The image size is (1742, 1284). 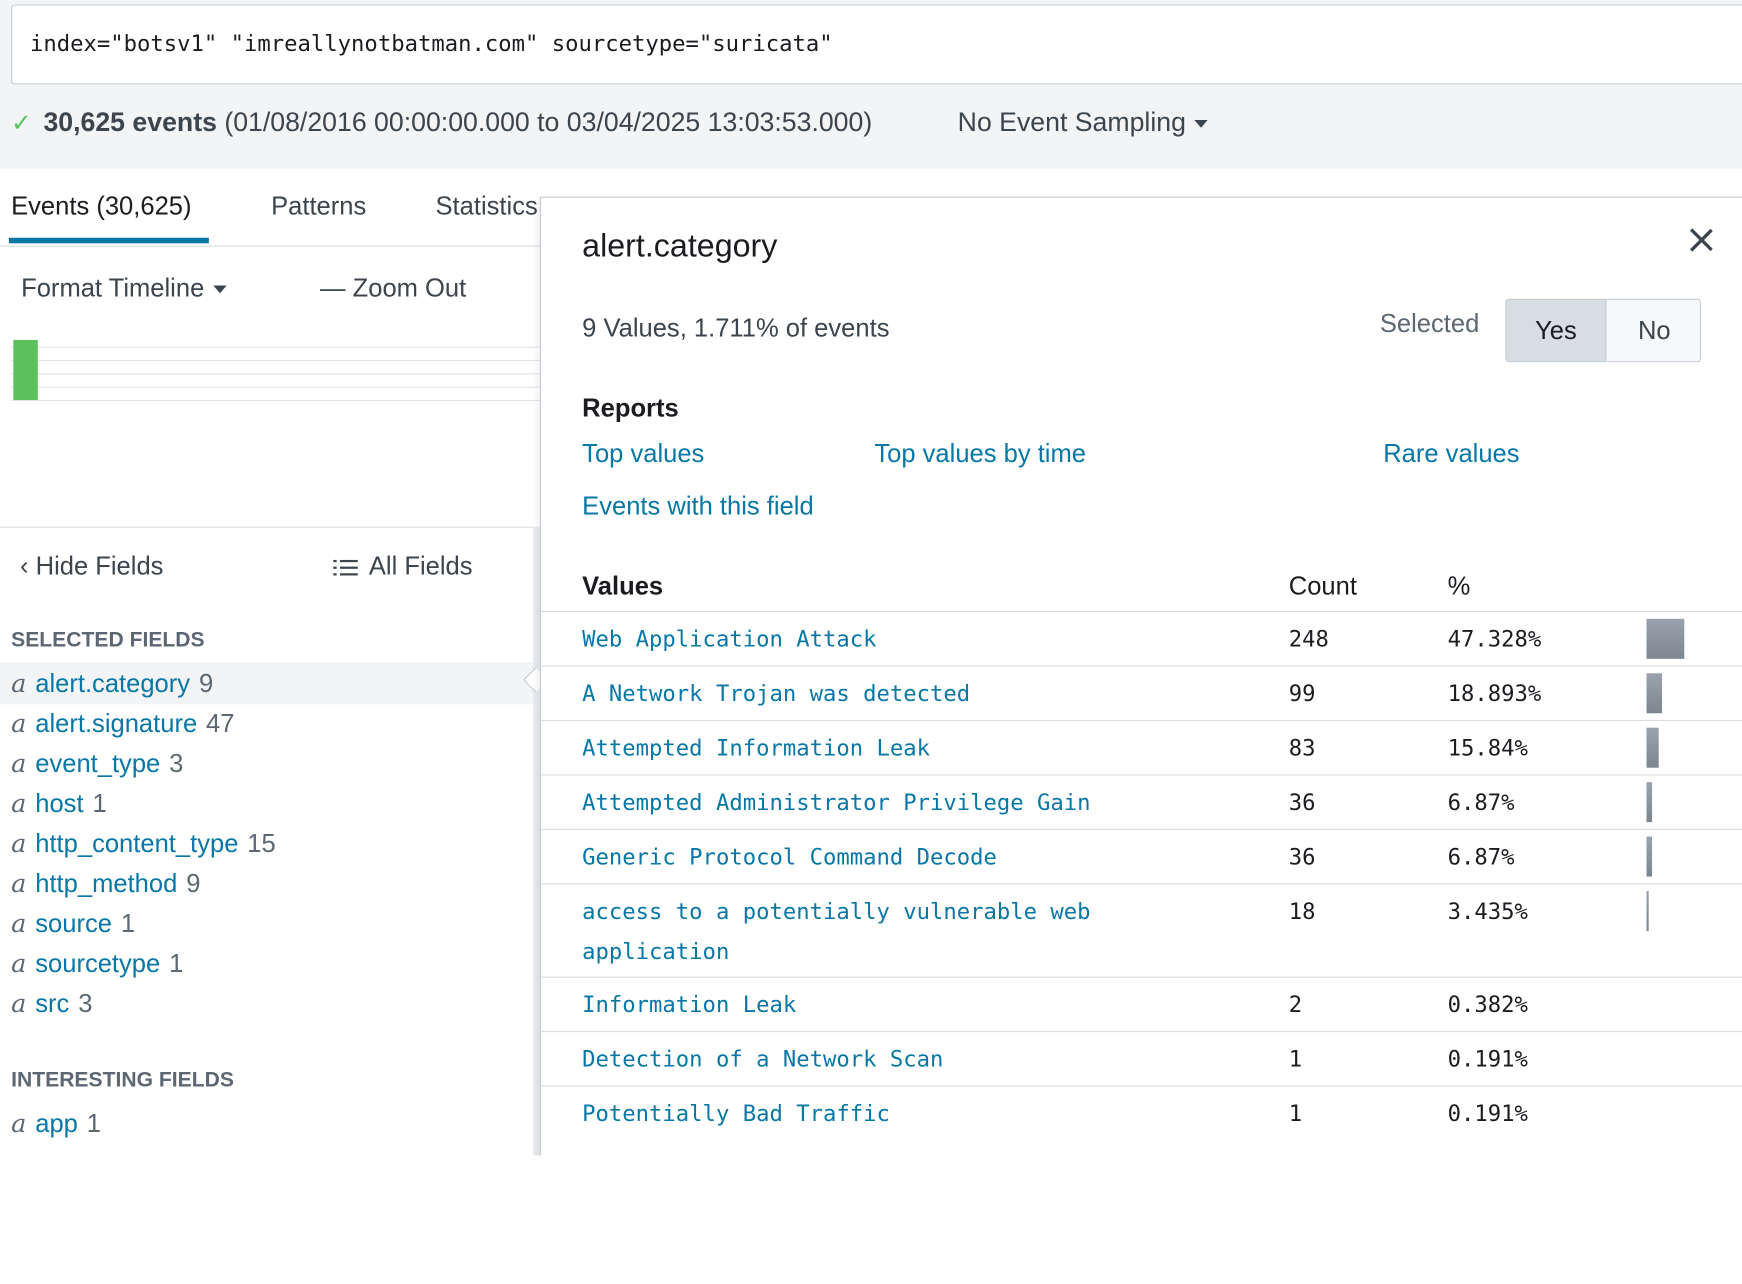 What do you see at coordinates (130, 122) in the screenshot?
I see `event-count: 30,625 events` at bounding box center [130, 122].